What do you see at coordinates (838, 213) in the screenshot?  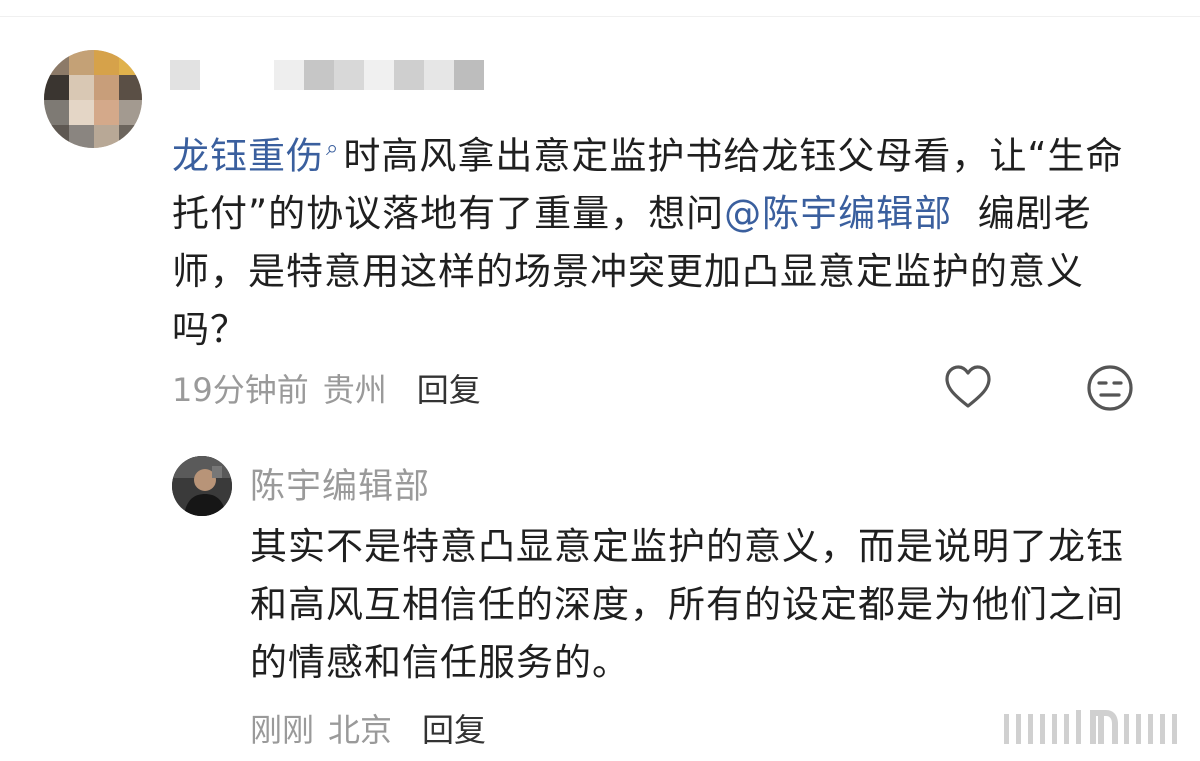 I see `mention-link: @陈宇编辑部` at bounding box center [838, 213].